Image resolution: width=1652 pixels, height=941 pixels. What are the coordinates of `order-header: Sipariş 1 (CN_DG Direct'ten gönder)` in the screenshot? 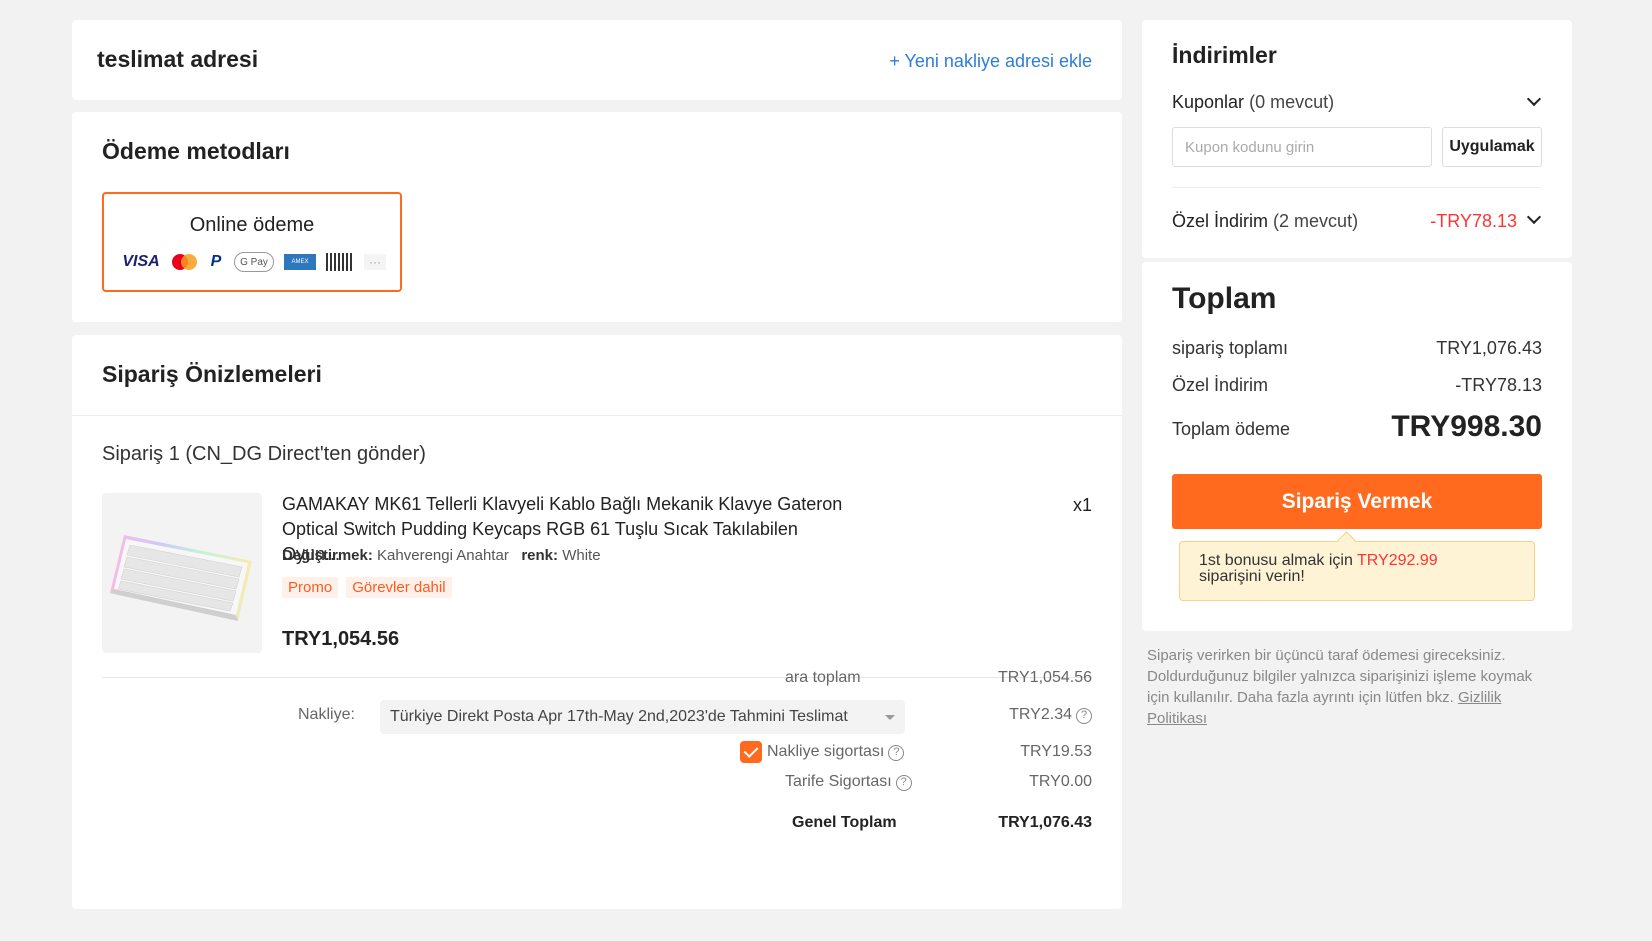 It's located at (264, 454).